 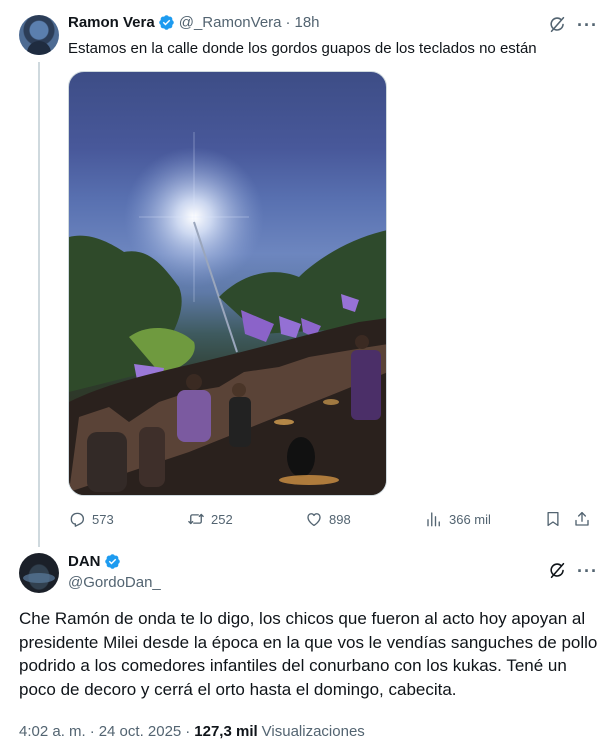 What do you see at coordinates (433, 519) in the screenshot?
I see `views-icon` at bounding box center [433, 519].